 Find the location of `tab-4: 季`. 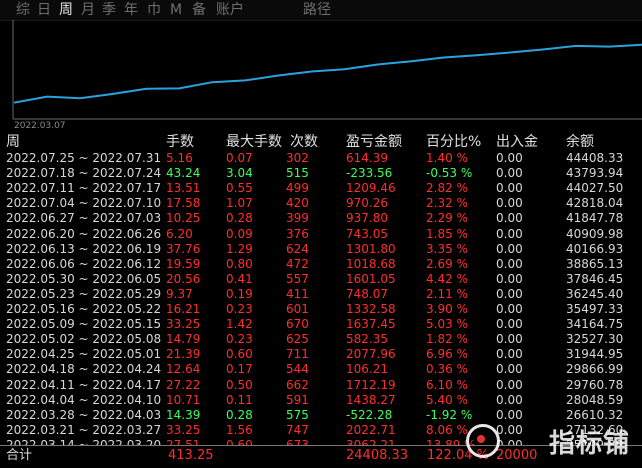

tab-4: 季 is located at coordinates (109, 10).